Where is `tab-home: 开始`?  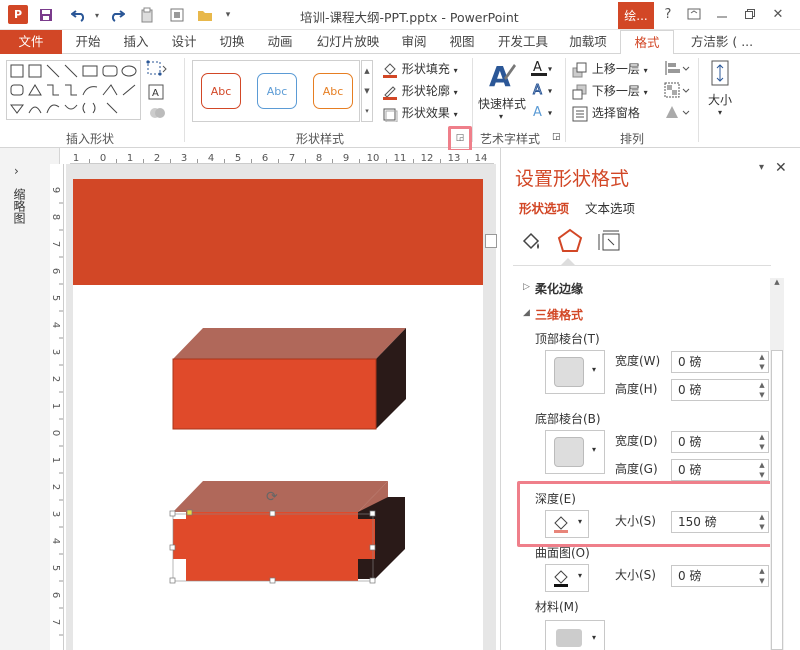 tab-home: 开始 is located at coordinates (88, 42).